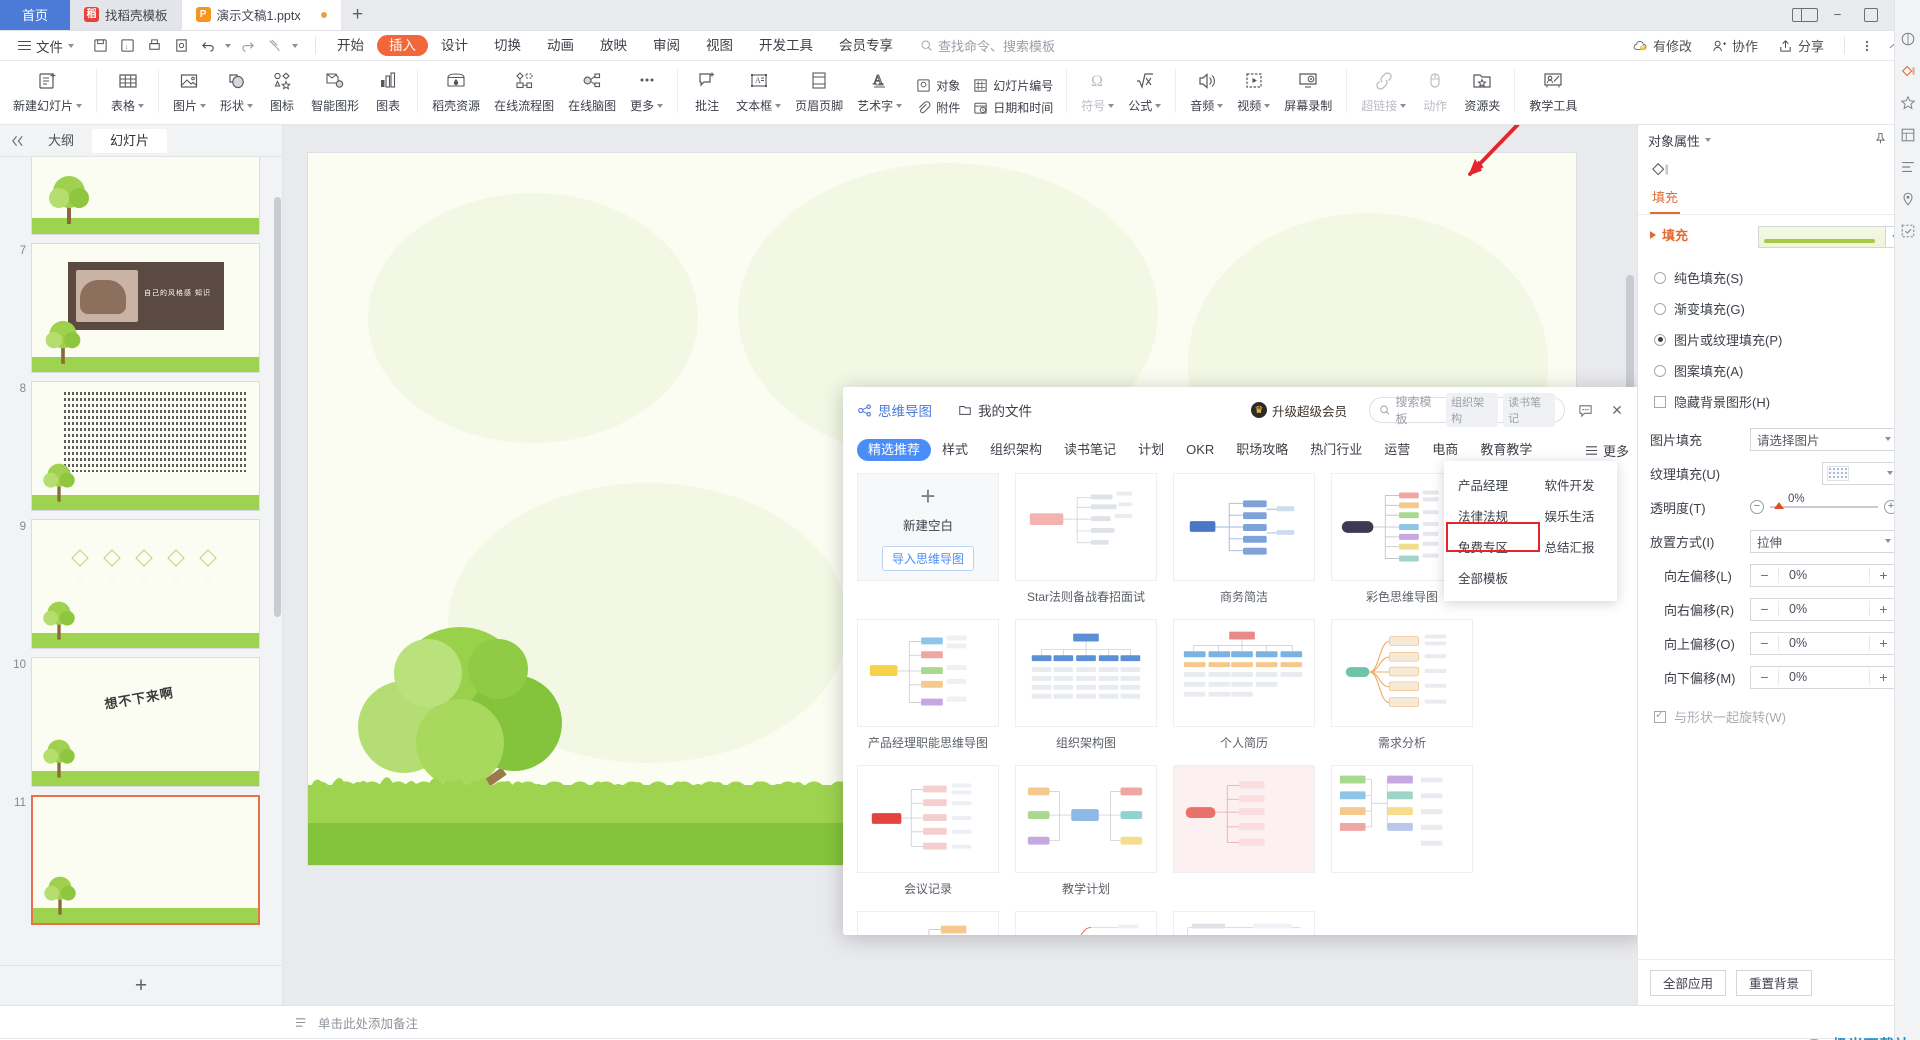 This screenshot has height=1040, width=1920. Describe the element at coordinates (1870, 15) in the screenshot. I see `maximize-icon` at that location.